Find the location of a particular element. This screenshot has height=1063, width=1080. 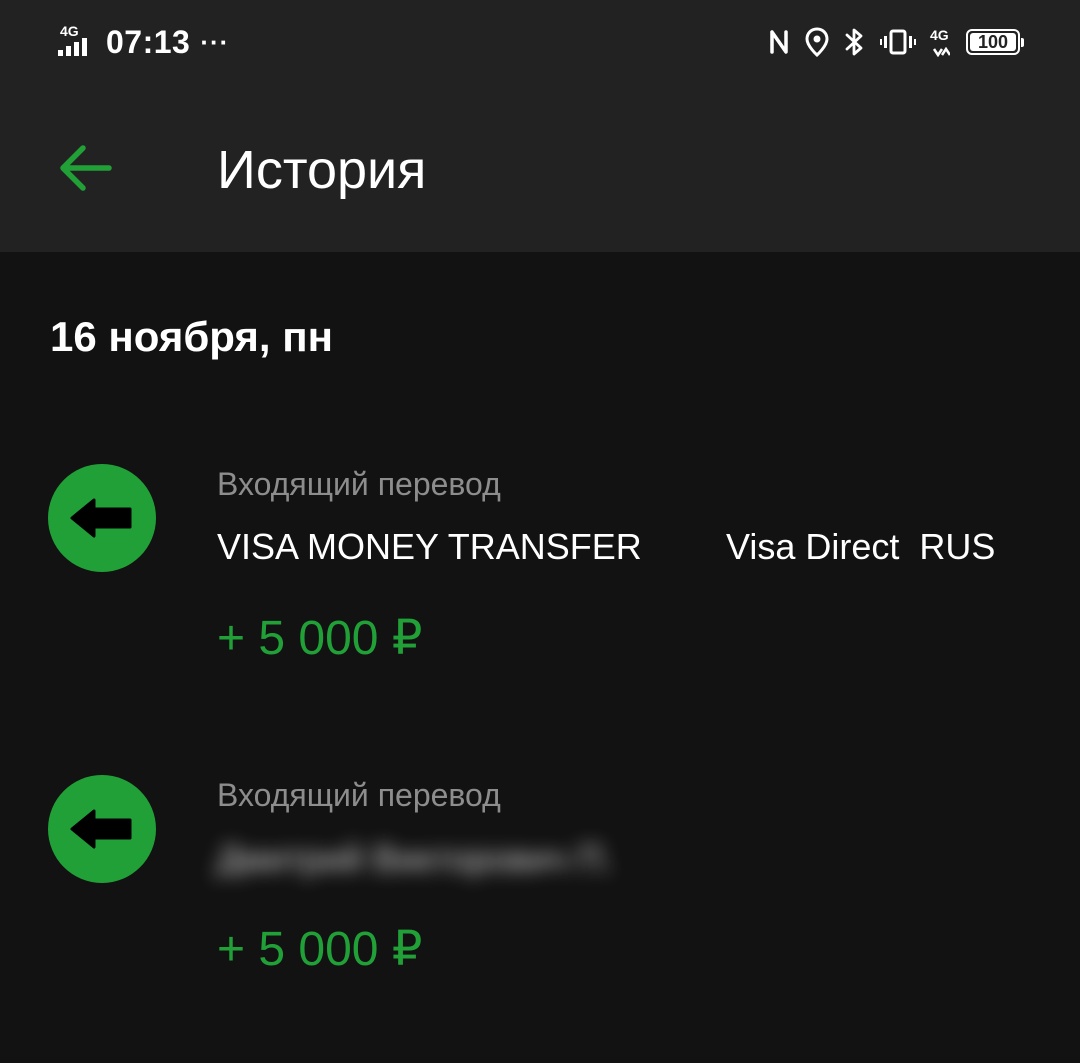

status-left: 4G 07:13 ··· is located at coordinates (143, 42).